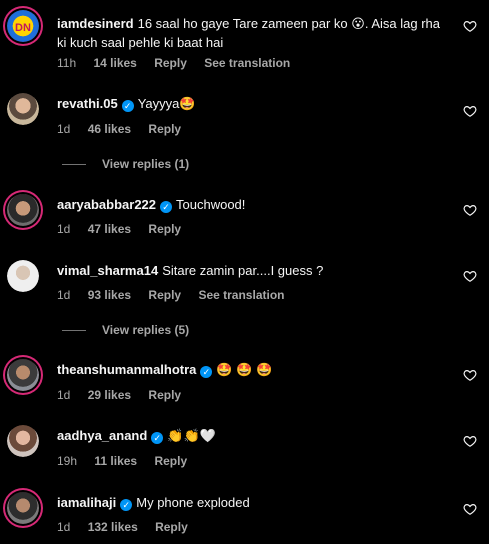 The height and width of the screenshot is (544, 489). What do you see at coordinates (166, 103) in the screenshot?
I see `comment-body: Yayyya🤩` at bounding box center [166, 103].